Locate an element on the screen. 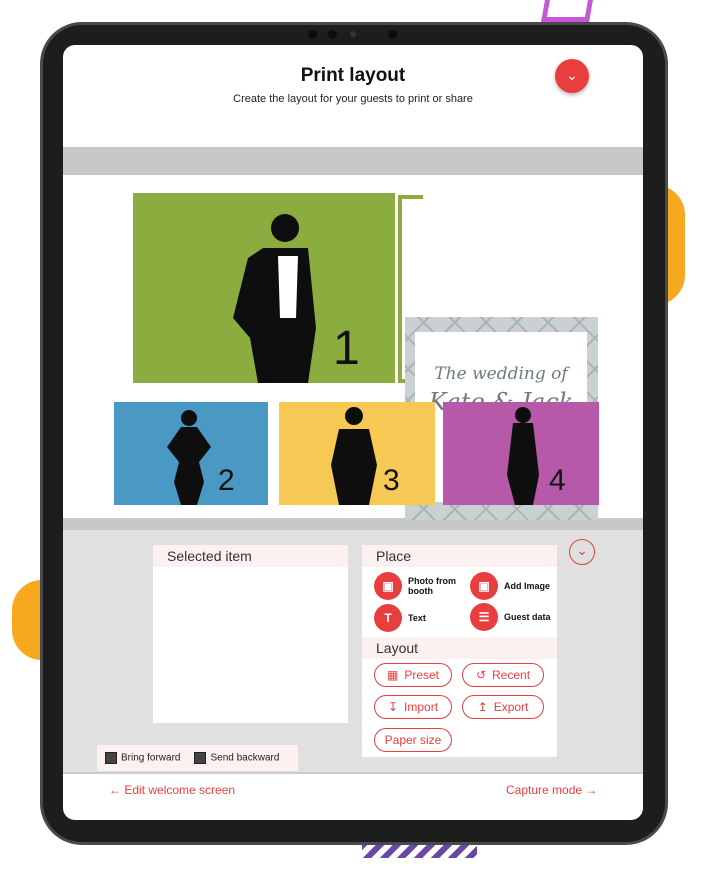  decorative-triangle is located at coordinates (567, 11).